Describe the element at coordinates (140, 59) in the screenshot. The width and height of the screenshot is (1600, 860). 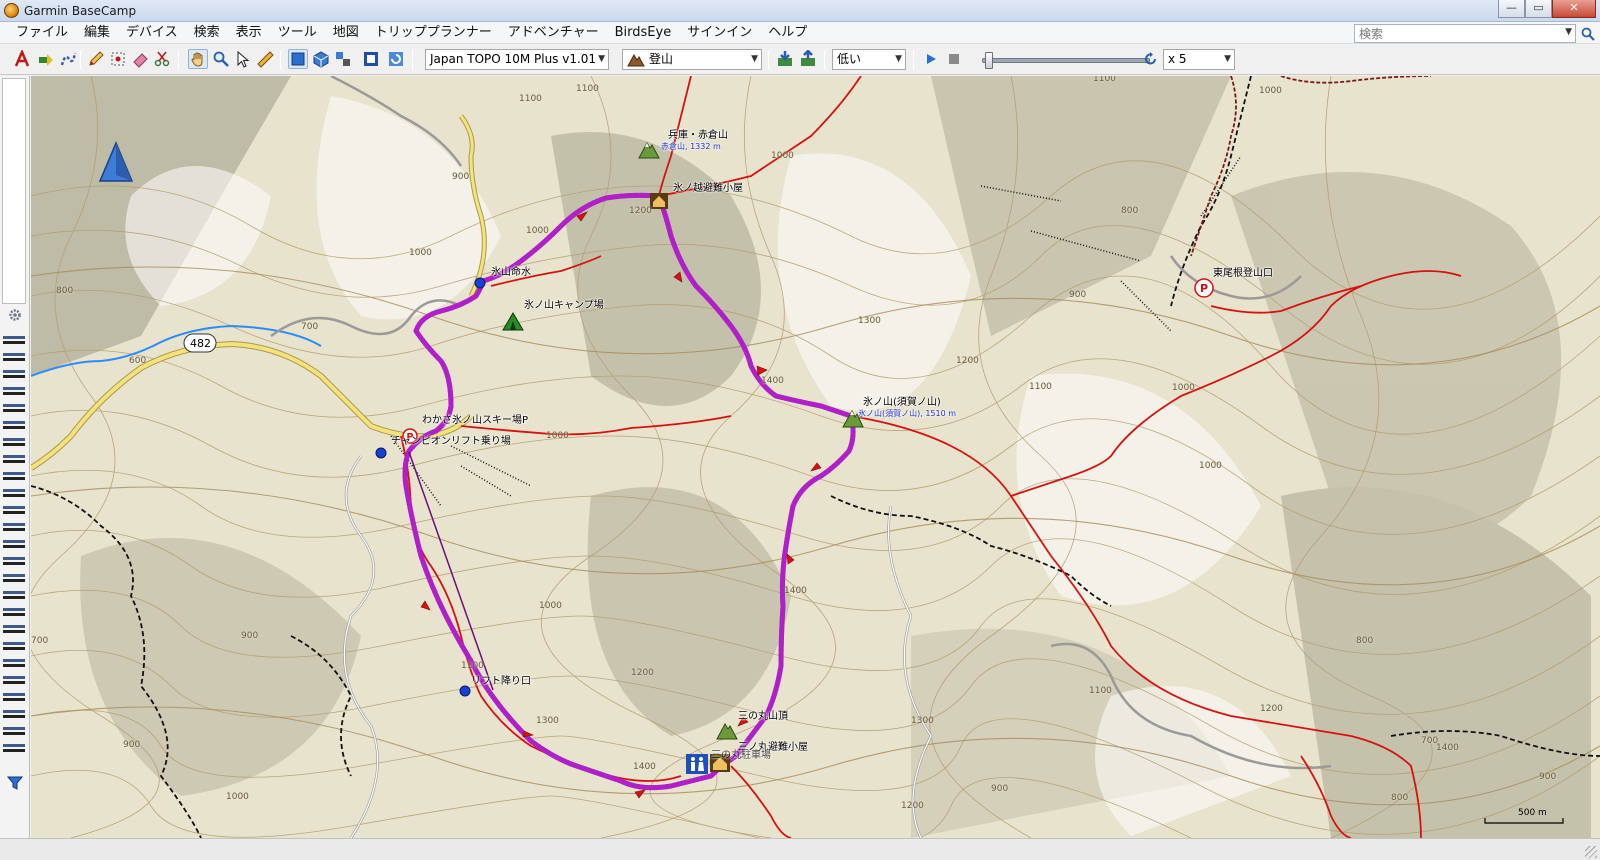
I see `eraser-icon` at that location.